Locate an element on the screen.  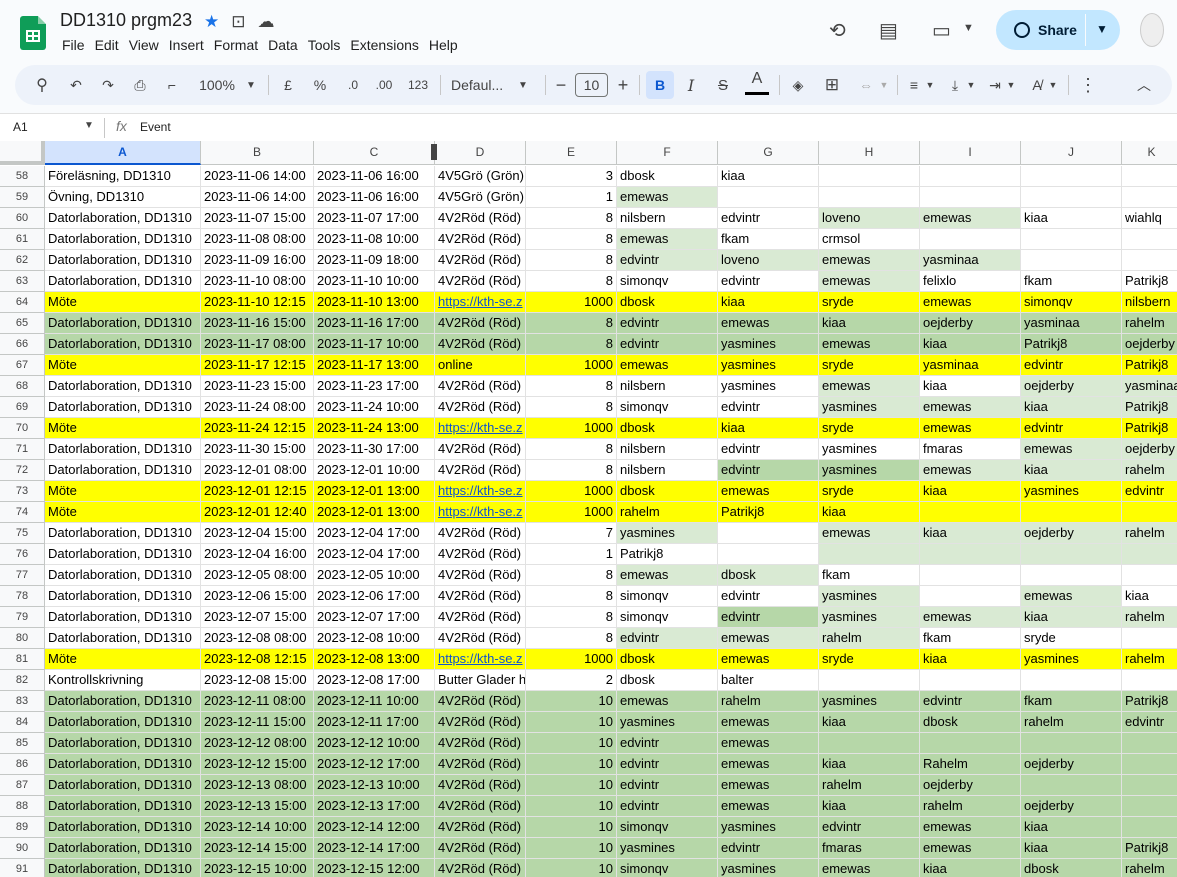
cell-b: 2023-12-07 15:00 is located at coordinates (257, 617).